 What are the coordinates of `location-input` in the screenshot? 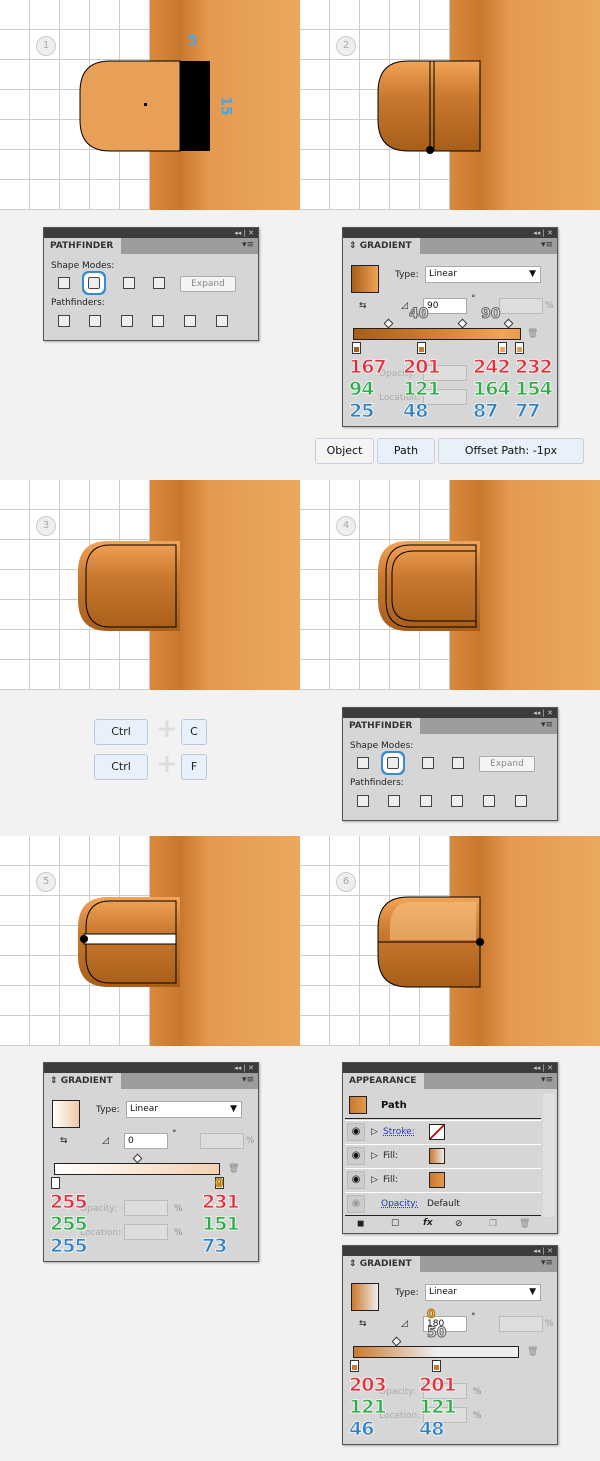 It's located at (146, 1232).